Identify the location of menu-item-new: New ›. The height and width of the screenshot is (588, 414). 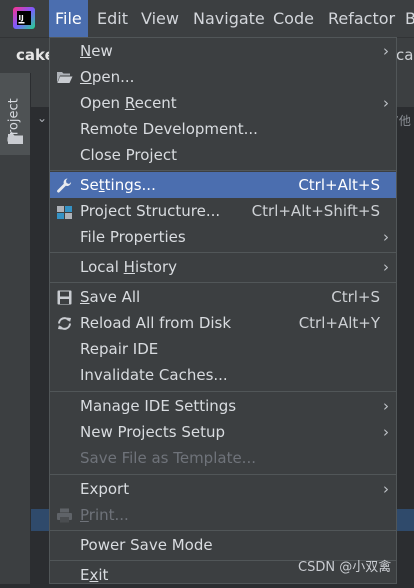
(223, 51).